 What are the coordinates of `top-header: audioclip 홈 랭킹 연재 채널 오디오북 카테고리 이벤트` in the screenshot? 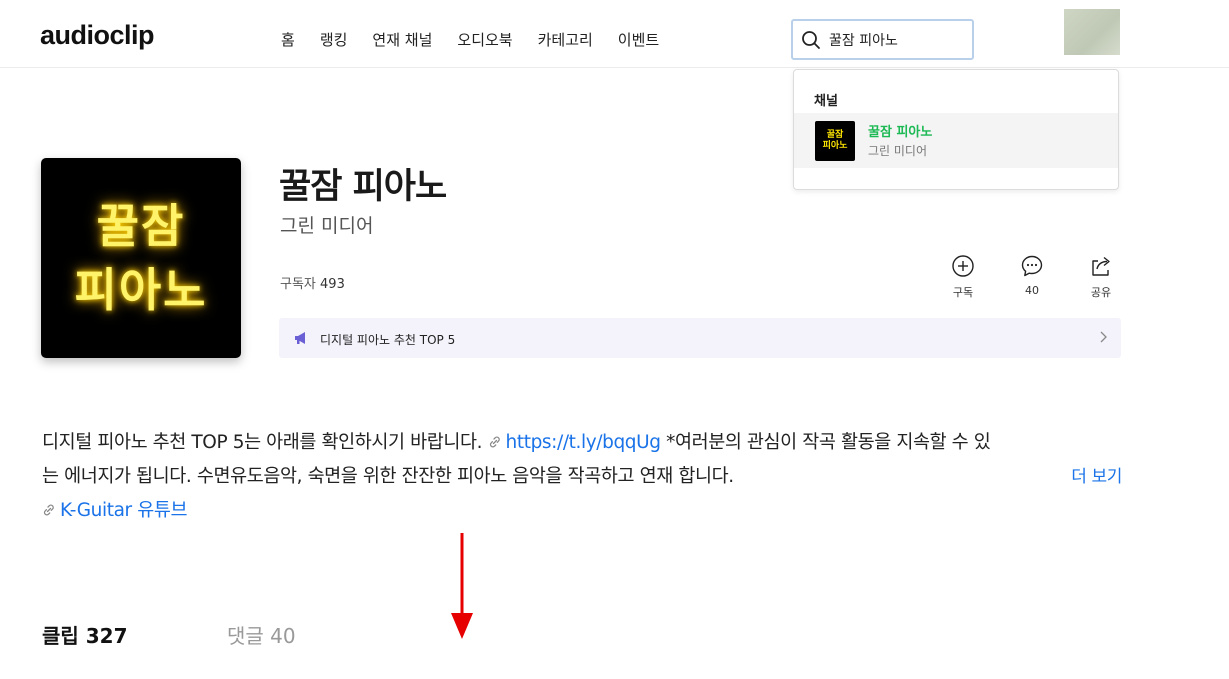 It's located at (614, 34).